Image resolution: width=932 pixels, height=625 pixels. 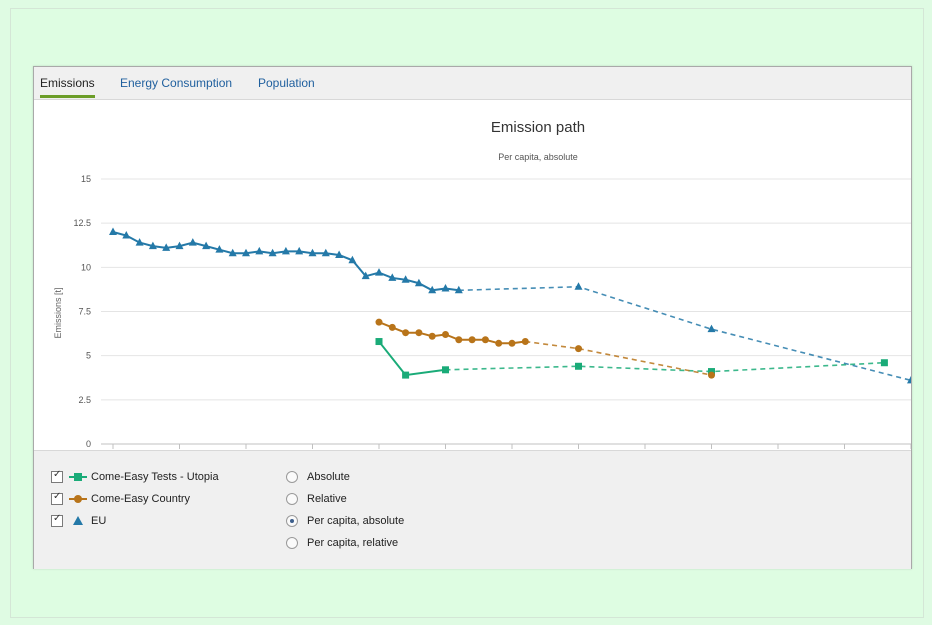 I want to click on radio-relative, so click(x=292, y=499).